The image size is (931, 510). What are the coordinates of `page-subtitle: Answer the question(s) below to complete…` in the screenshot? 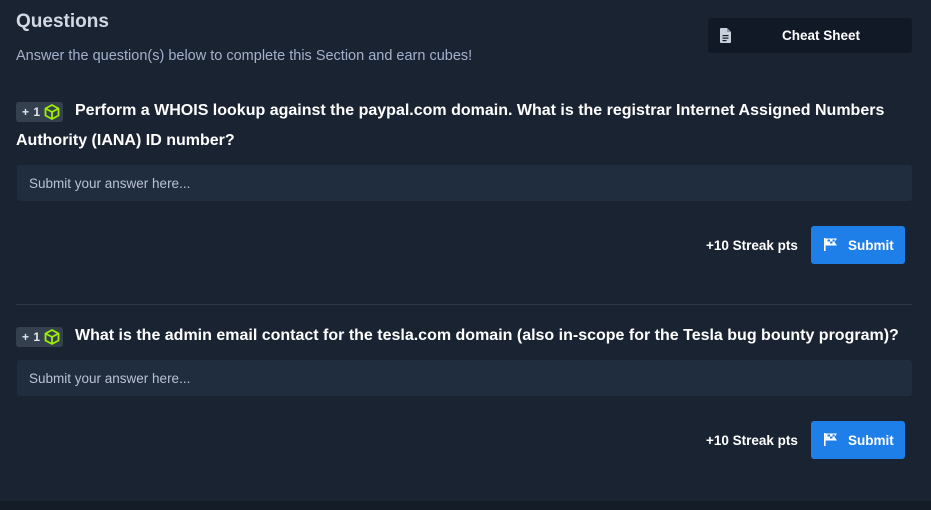 It's located at (244, 56).